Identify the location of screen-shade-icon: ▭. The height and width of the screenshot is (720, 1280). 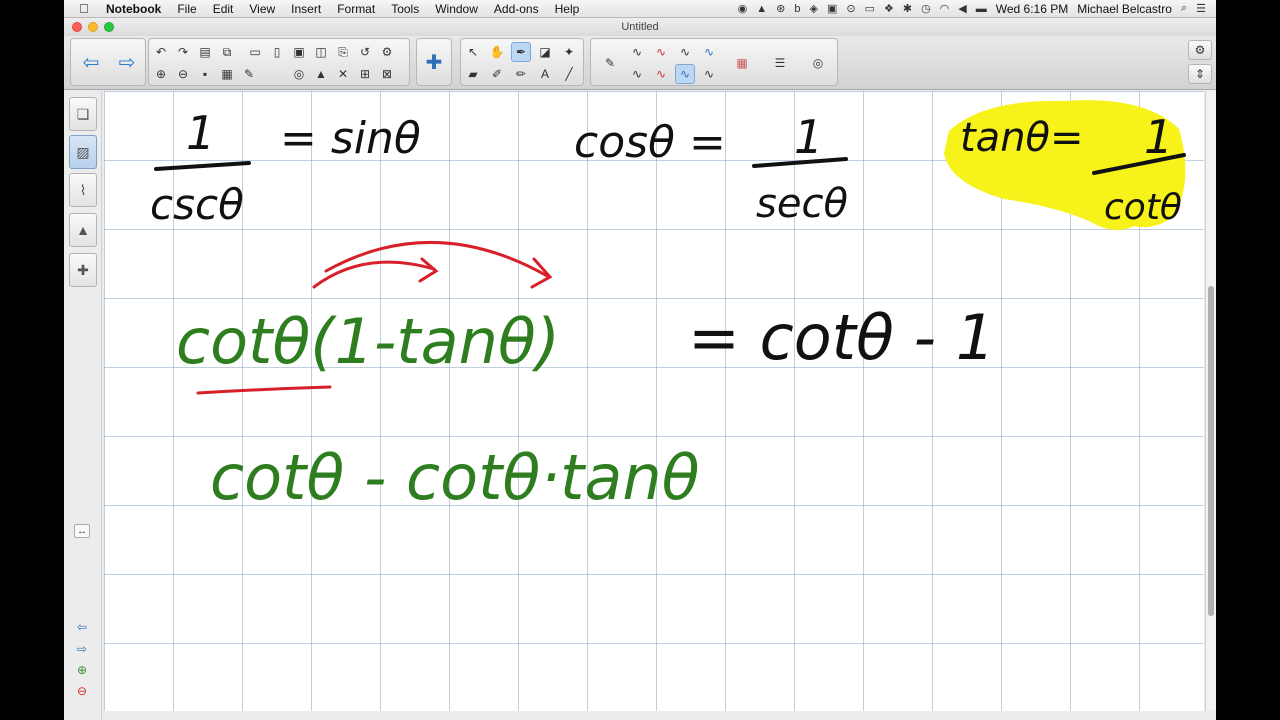
(255, 52).